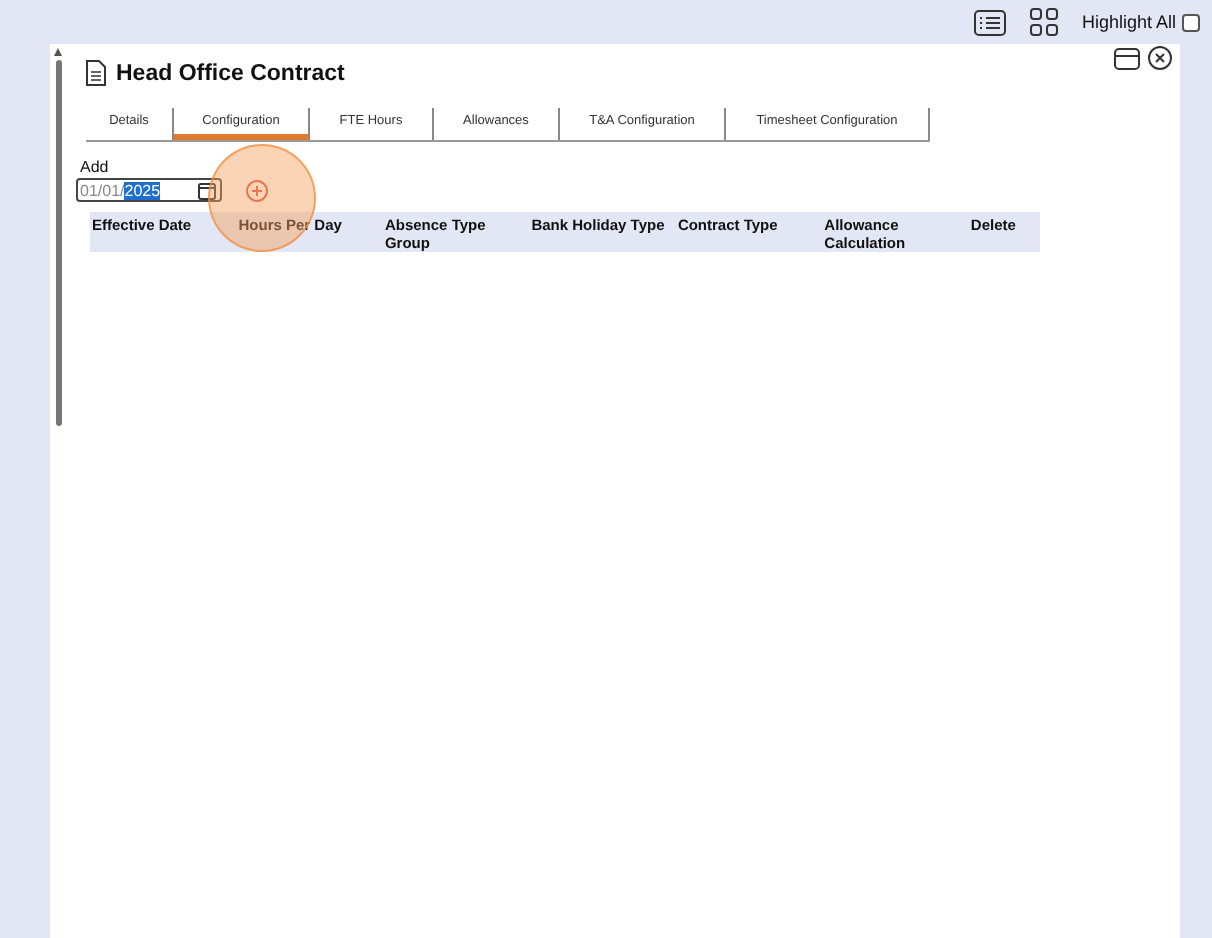 The width and height of the screenshot is (1212, 938). I want to click on close-icon, so click(1160, 58).